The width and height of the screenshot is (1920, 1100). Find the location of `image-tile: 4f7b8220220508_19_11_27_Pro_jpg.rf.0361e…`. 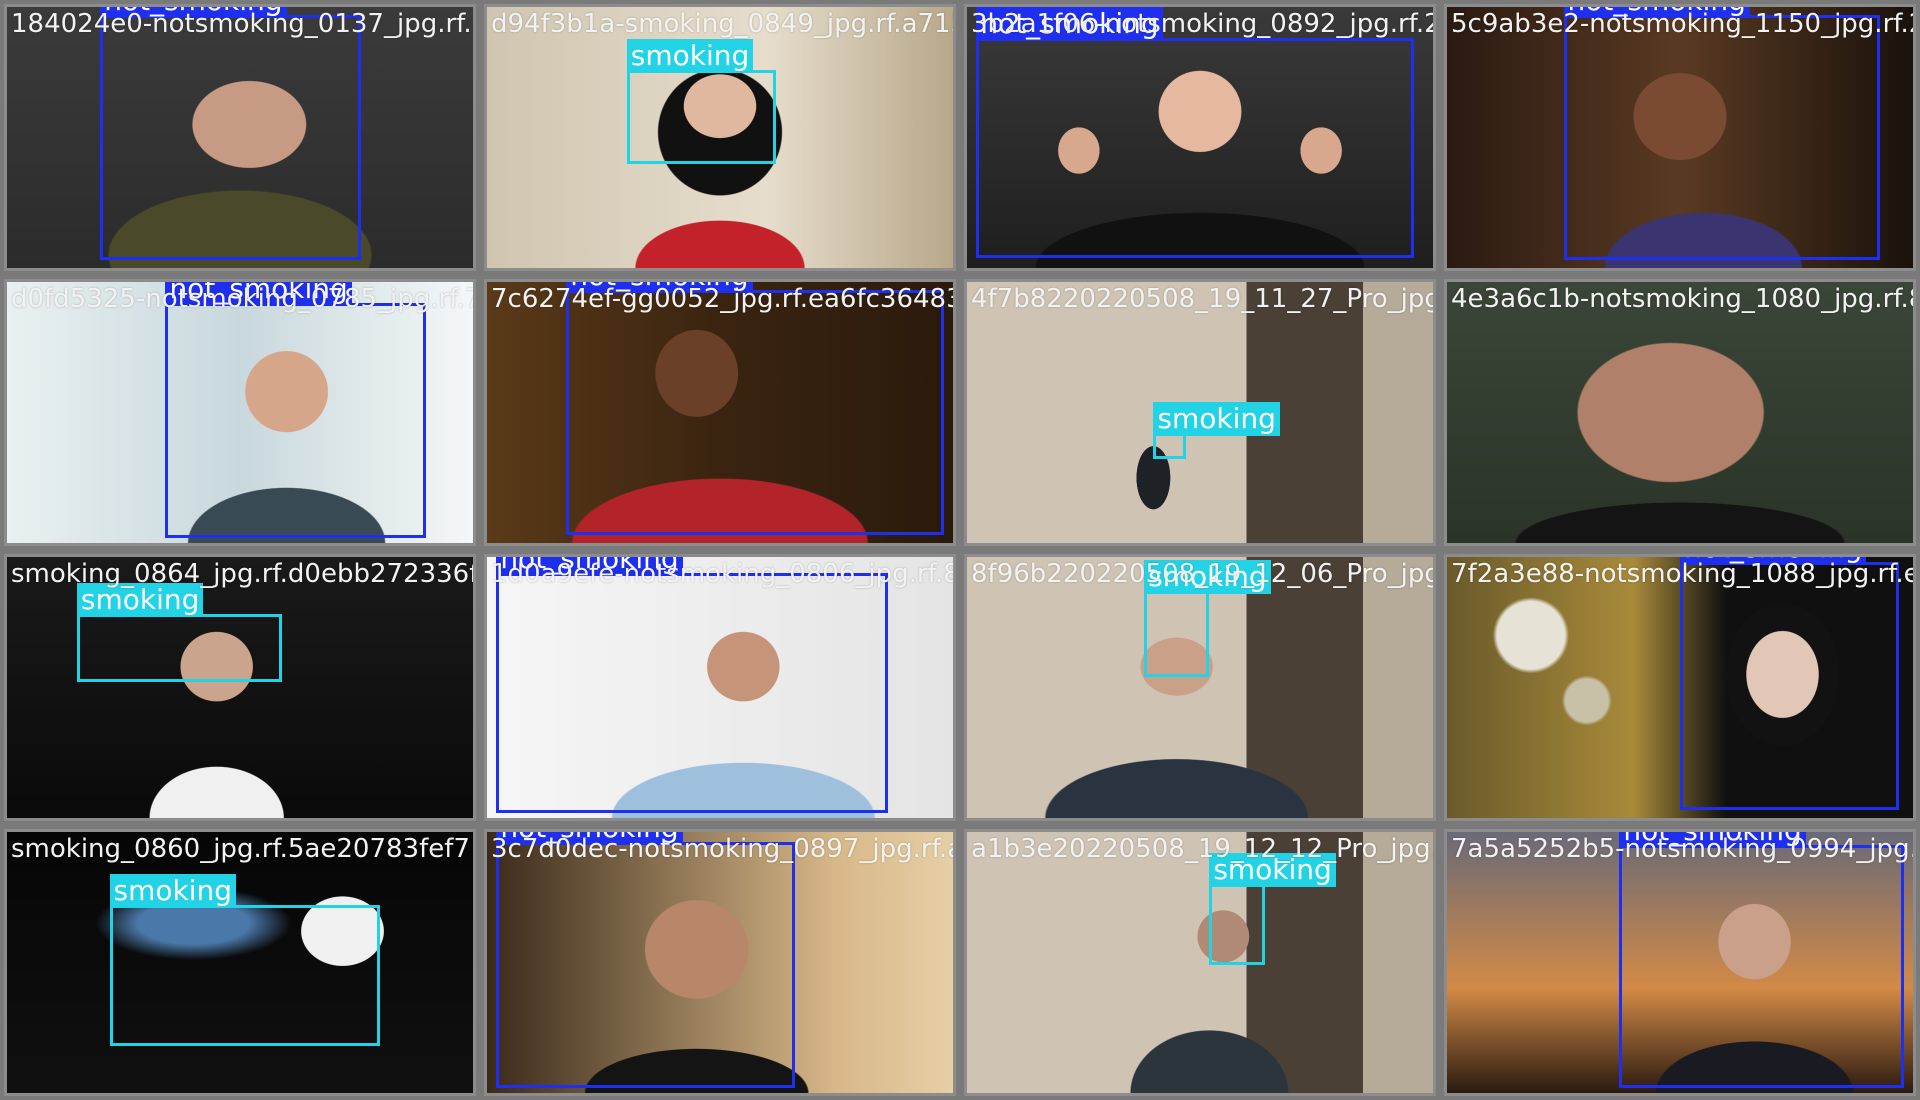

image-tile: 4f7b8220220508_19_11_27_Pro_jpg.rf.0361e… is located at coordinates (1200, 412).